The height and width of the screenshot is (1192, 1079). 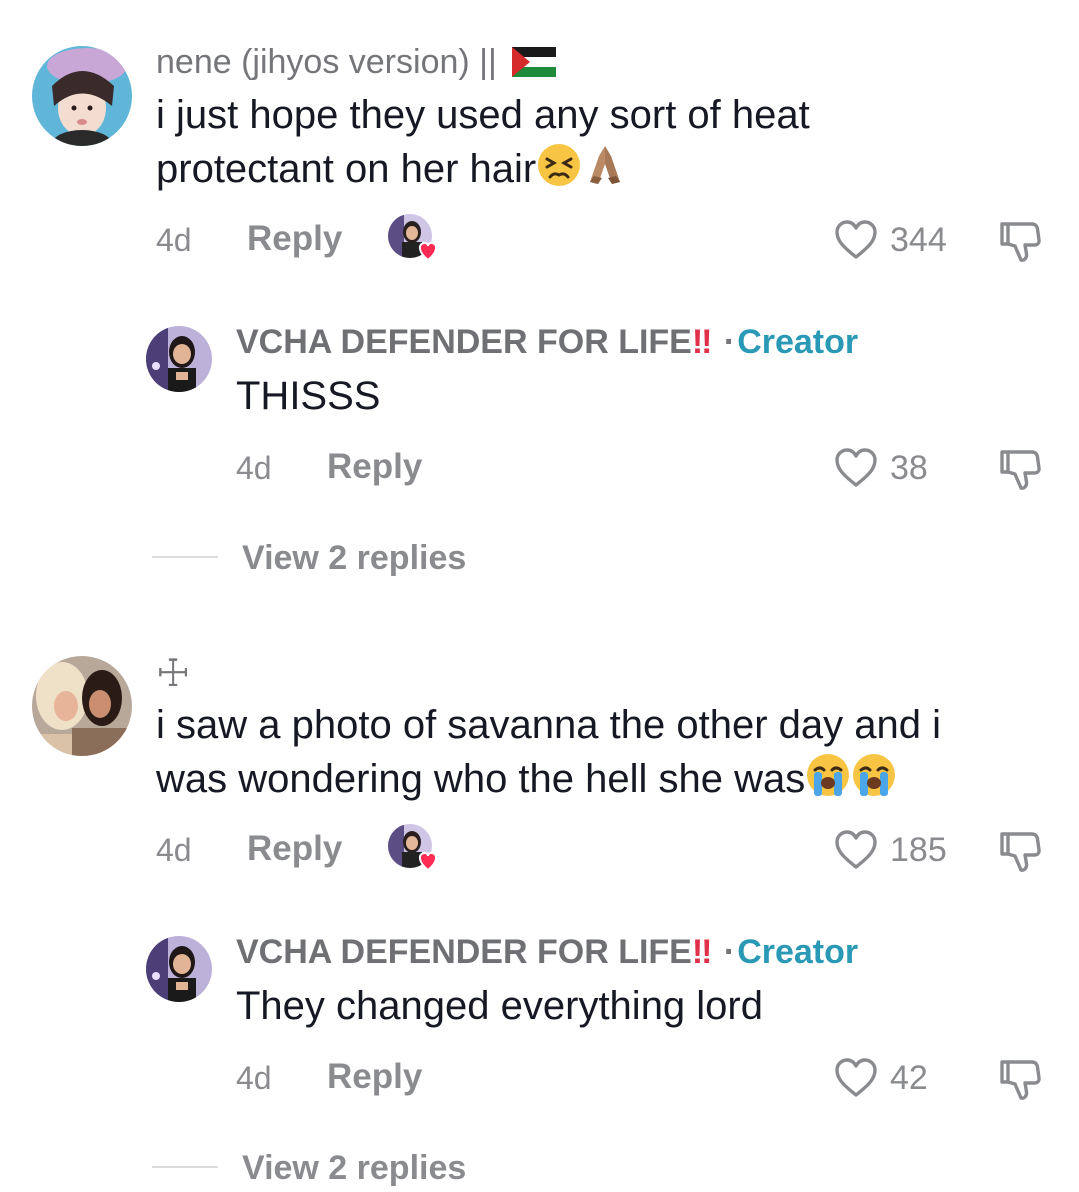 I want to click on comment-text: was wondering who the hell she was, so click(x=481, y=779).